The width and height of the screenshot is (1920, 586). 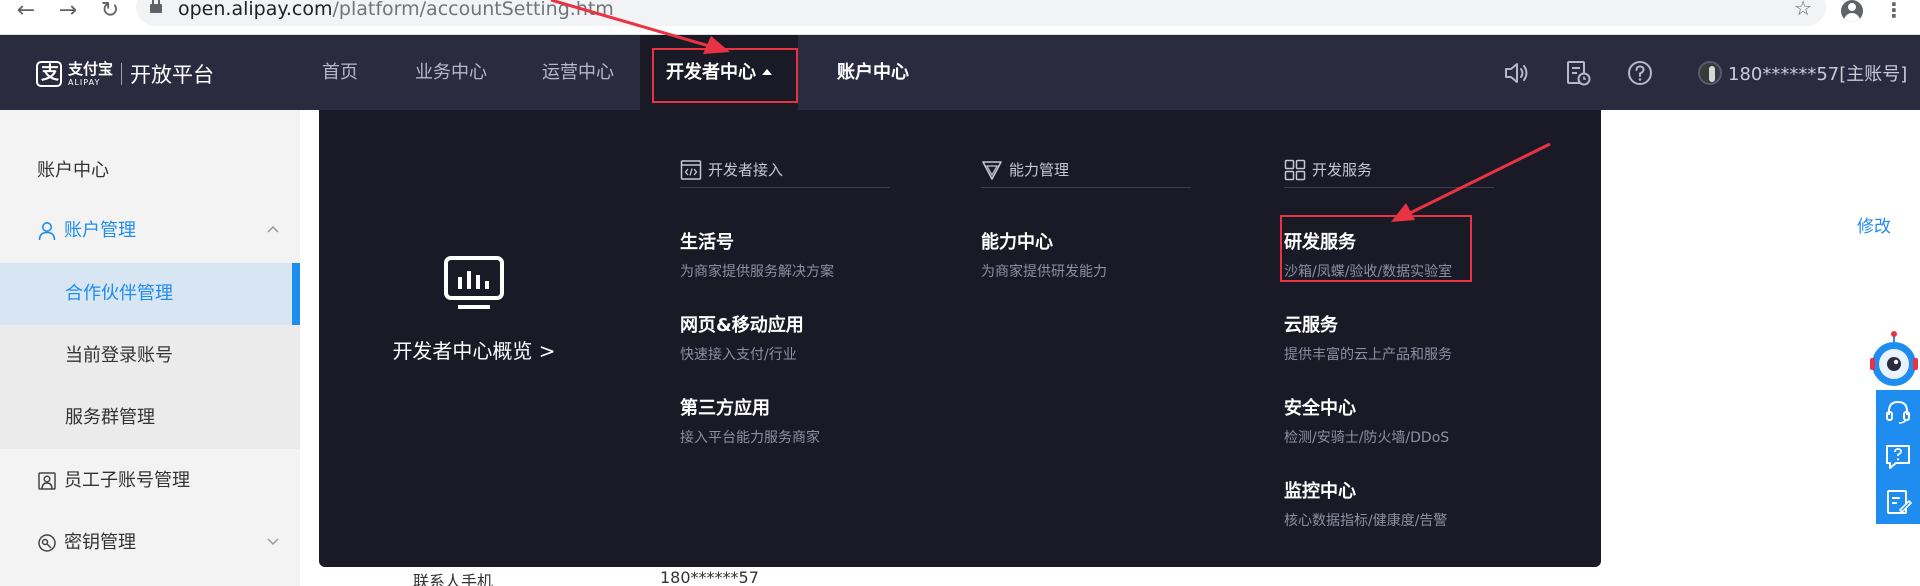 What do you see at coordinates (273, 229) in the screenshot?
I see `chevron-up-icon` at bounding box center [273, 229].